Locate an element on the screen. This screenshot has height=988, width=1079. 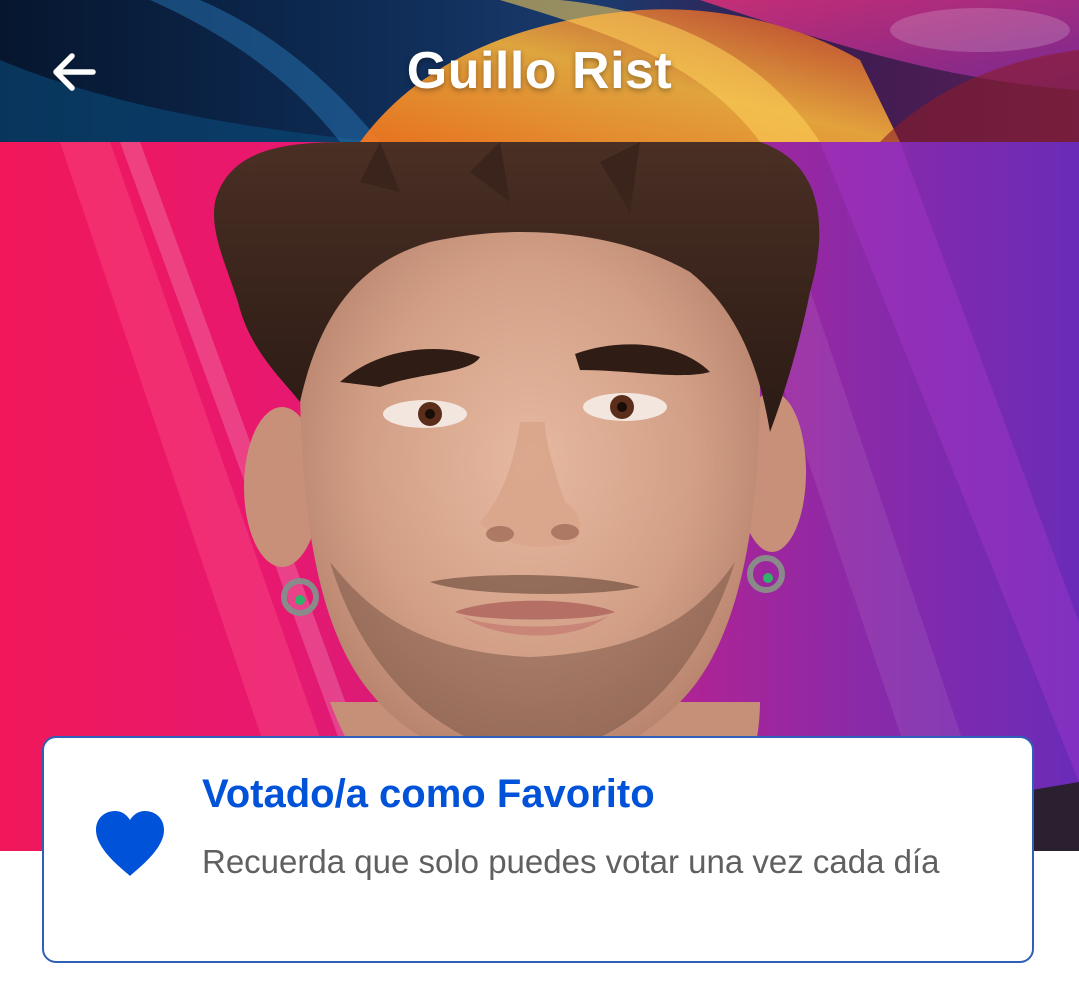
back-button is located at coordinates (74, 72).